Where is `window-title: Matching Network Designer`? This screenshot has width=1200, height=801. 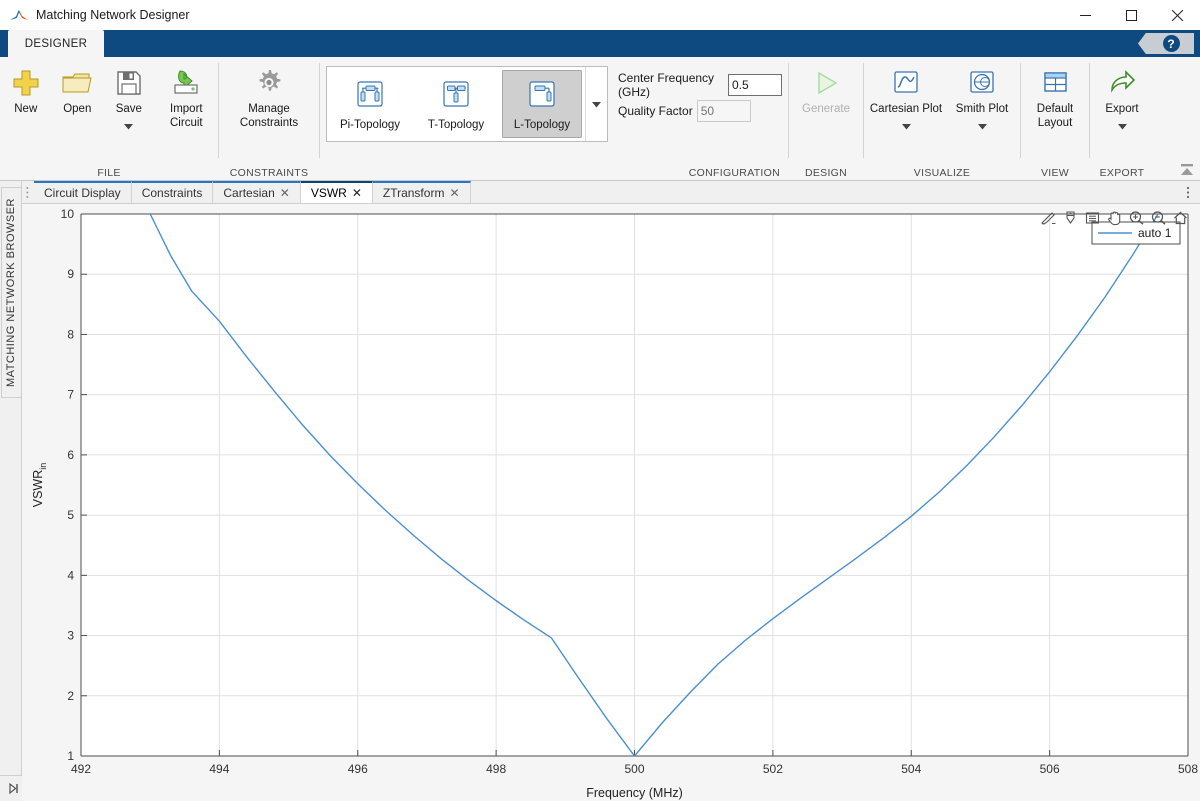 window-title: Matching Network Designer is located at coordinates (113, 15).